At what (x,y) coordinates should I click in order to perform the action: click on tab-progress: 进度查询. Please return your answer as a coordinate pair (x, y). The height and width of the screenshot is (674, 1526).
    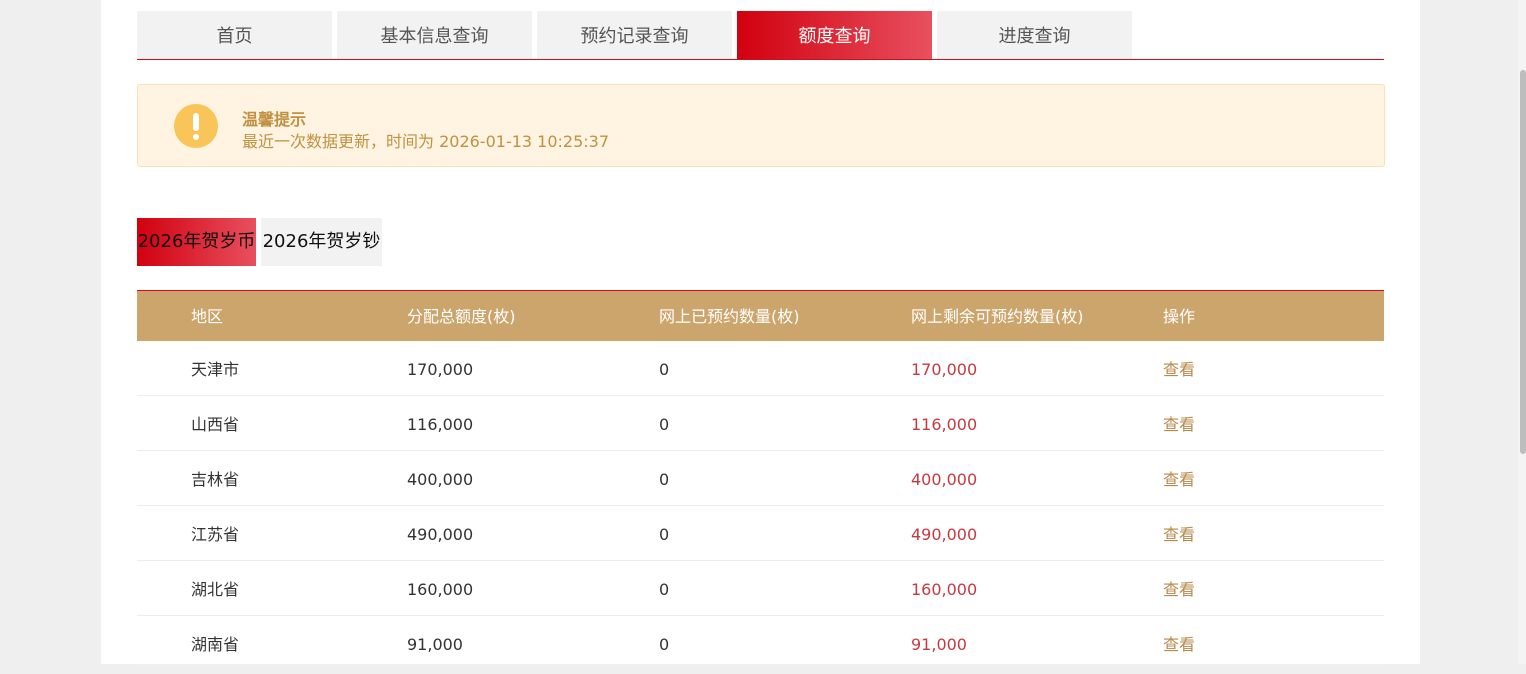
    Looking at the image, I should click on (1034, 35).